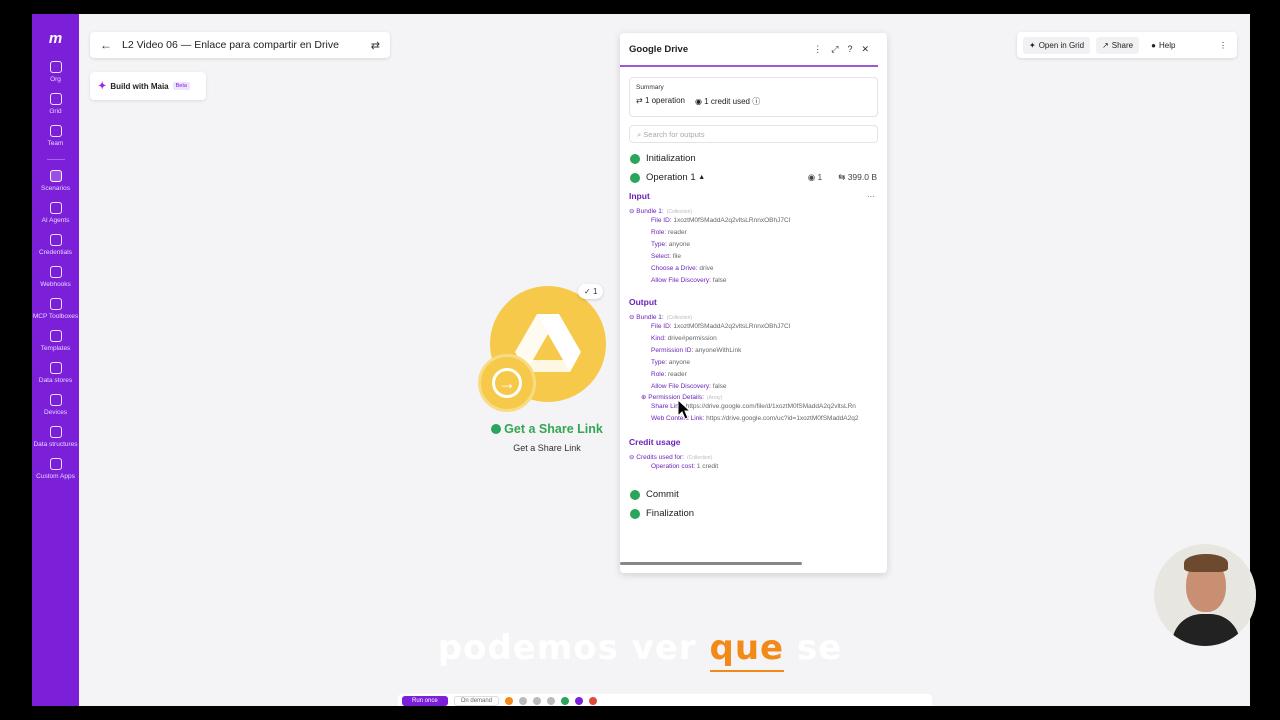  Describe the element at coordinates (758, 494) in the screenshot. I see `step-commit: Commit` at that location.